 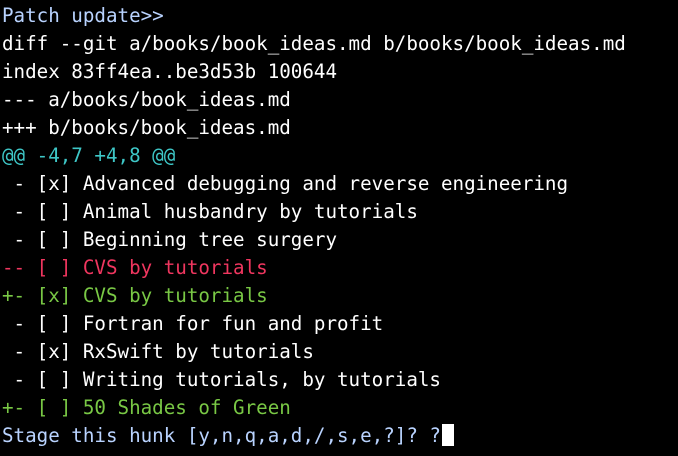 I want to click on context-line: - [ ] Animal husbandry by tutorials, so click(x=210, y=211).